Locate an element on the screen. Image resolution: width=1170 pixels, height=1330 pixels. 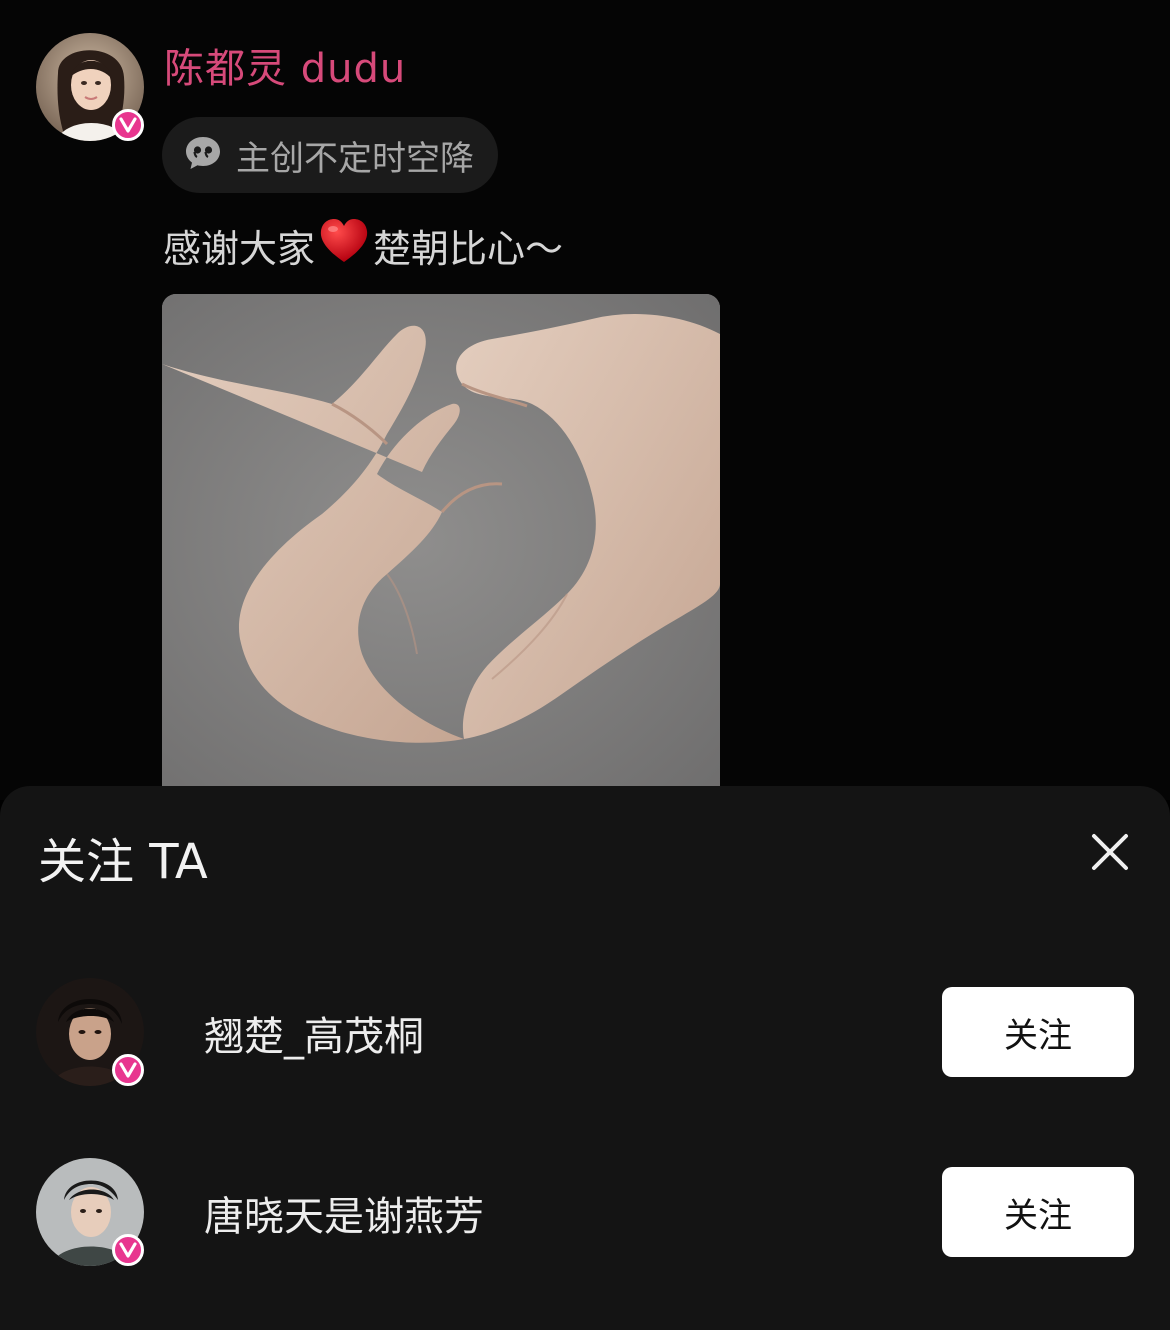
group-chat-chip: 主创不定时空降 is located at coordinates (330, 155).